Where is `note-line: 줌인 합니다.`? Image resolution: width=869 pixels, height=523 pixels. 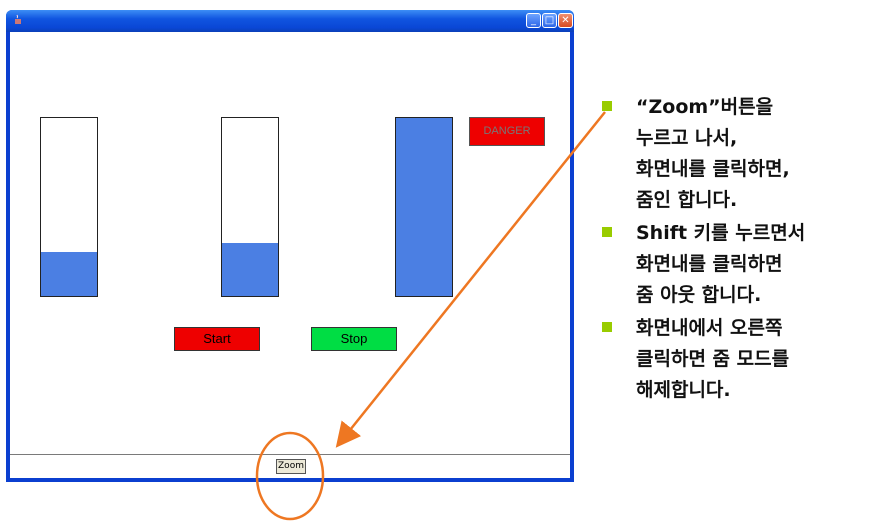
note-line: 줌인 합니다. is located at coordinates (687, 200).